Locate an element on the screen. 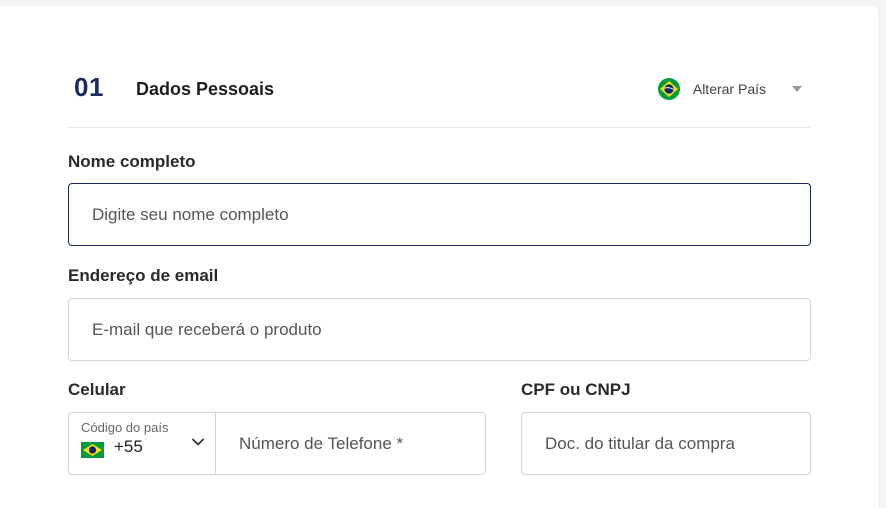  email-label: Endereço de email is located at coordinates (143, 275).